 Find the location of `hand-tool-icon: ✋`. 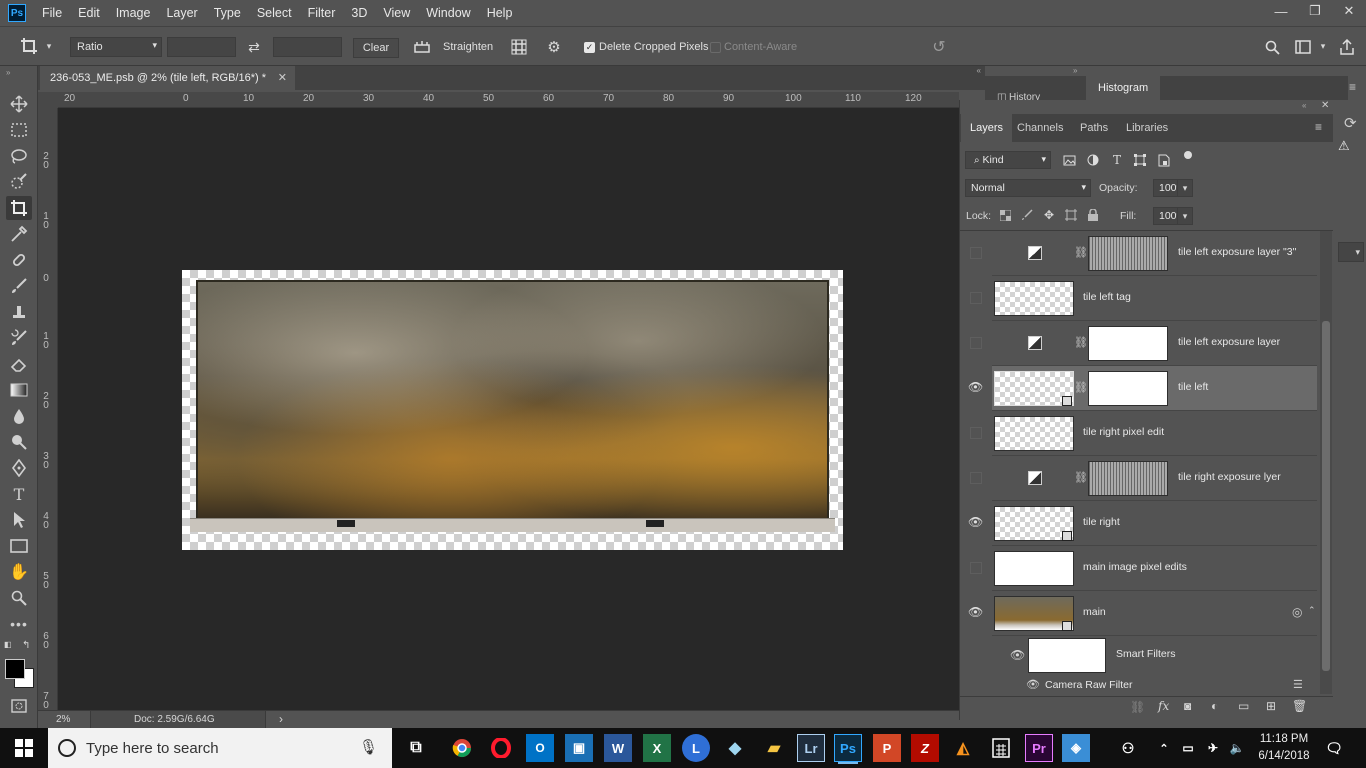

hand-tool-icon: ✋ is located at coordinates (19, 572).